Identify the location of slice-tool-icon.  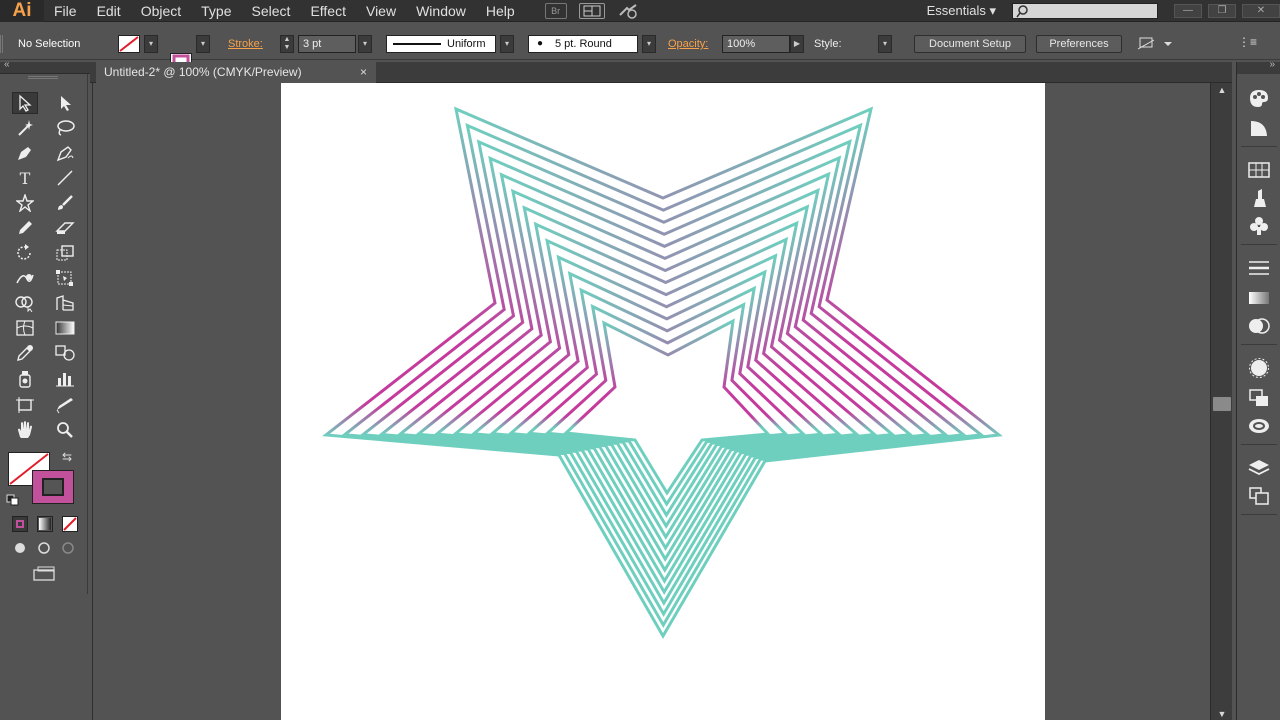
(65, 405).